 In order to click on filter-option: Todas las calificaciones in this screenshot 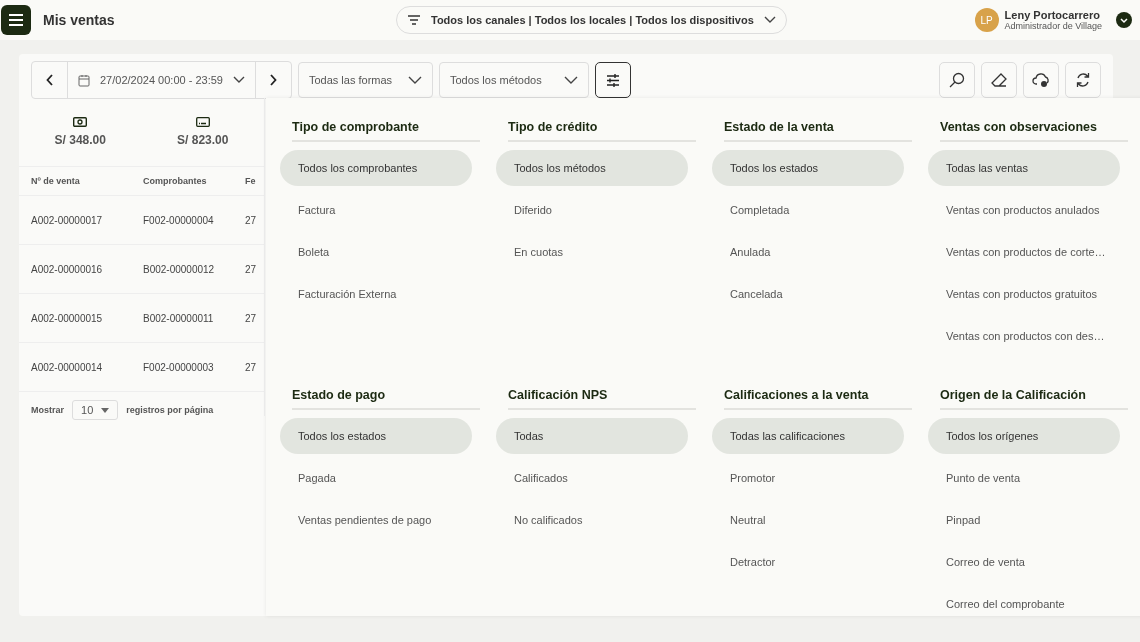, I will do `click(808, 436)`.